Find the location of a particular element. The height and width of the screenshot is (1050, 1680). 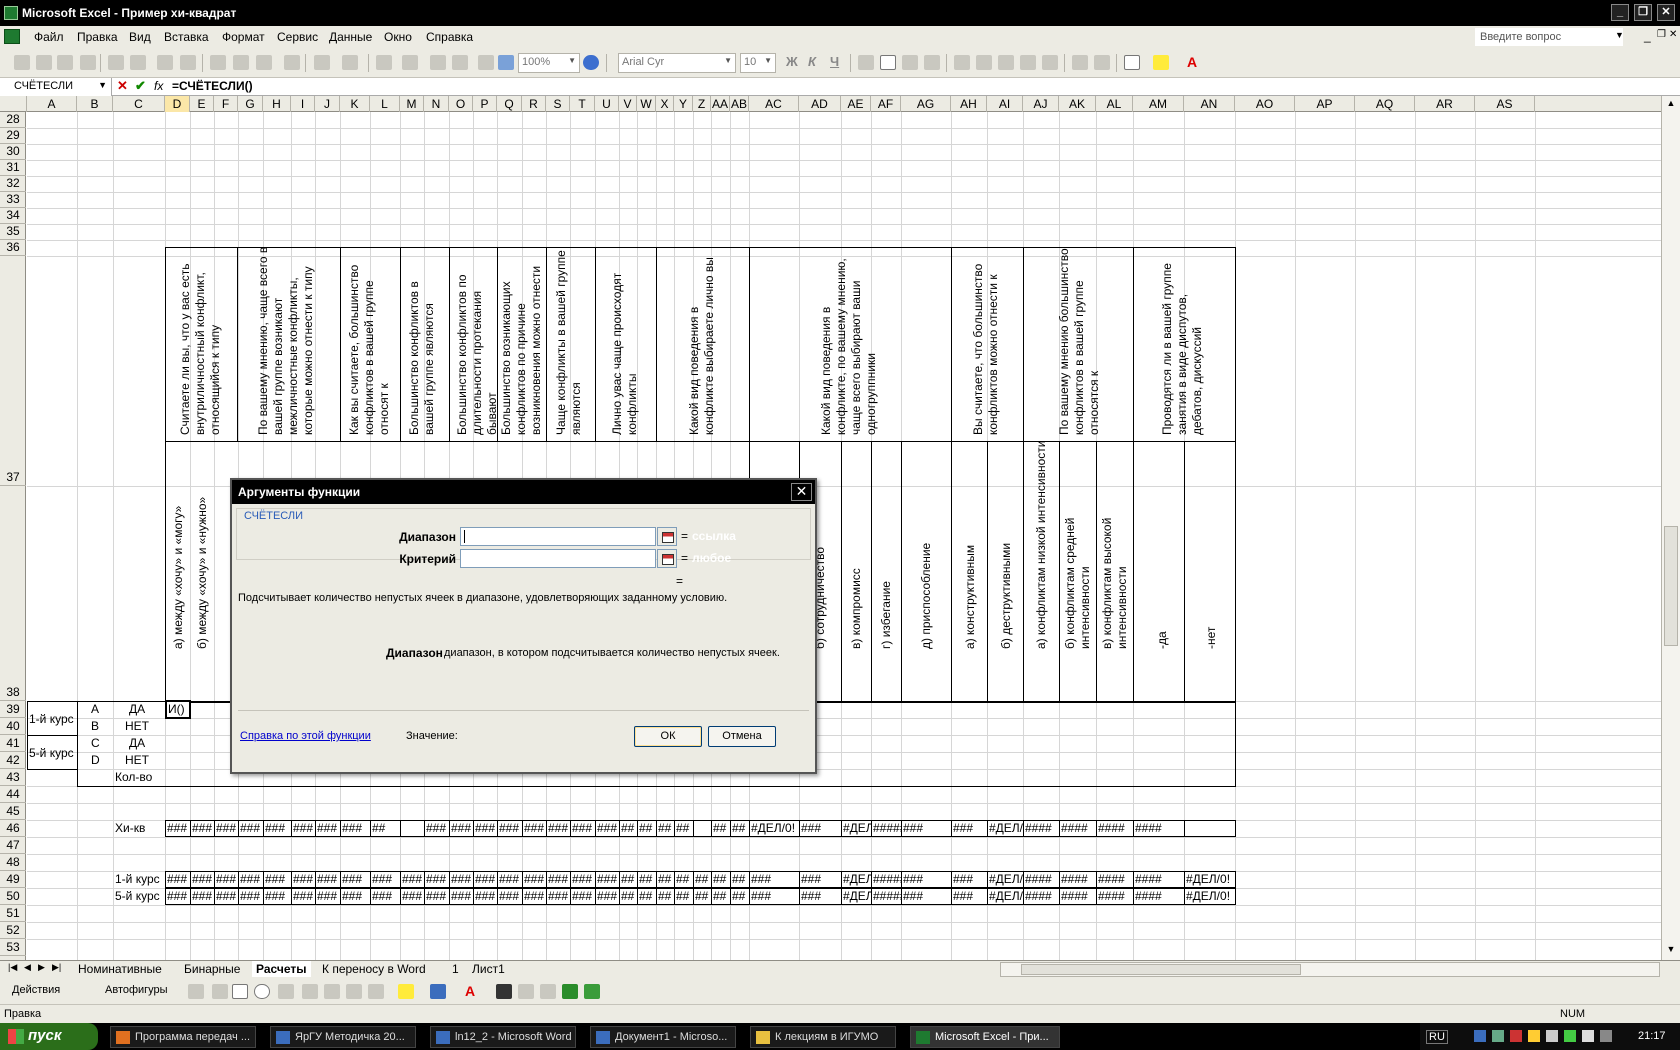

permission-icon is located at coordinates (88, 62).